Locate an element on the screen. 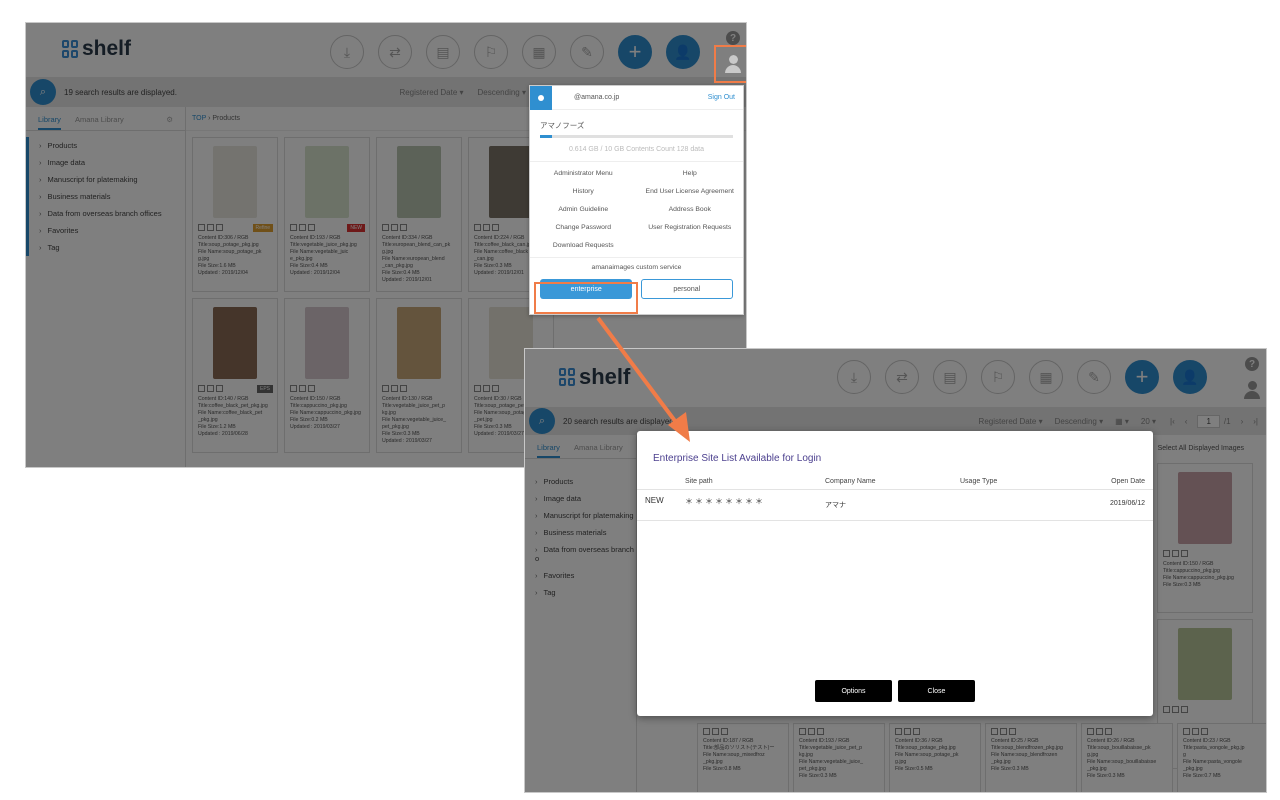  options-button: Options is located at coordinates (853, 691).